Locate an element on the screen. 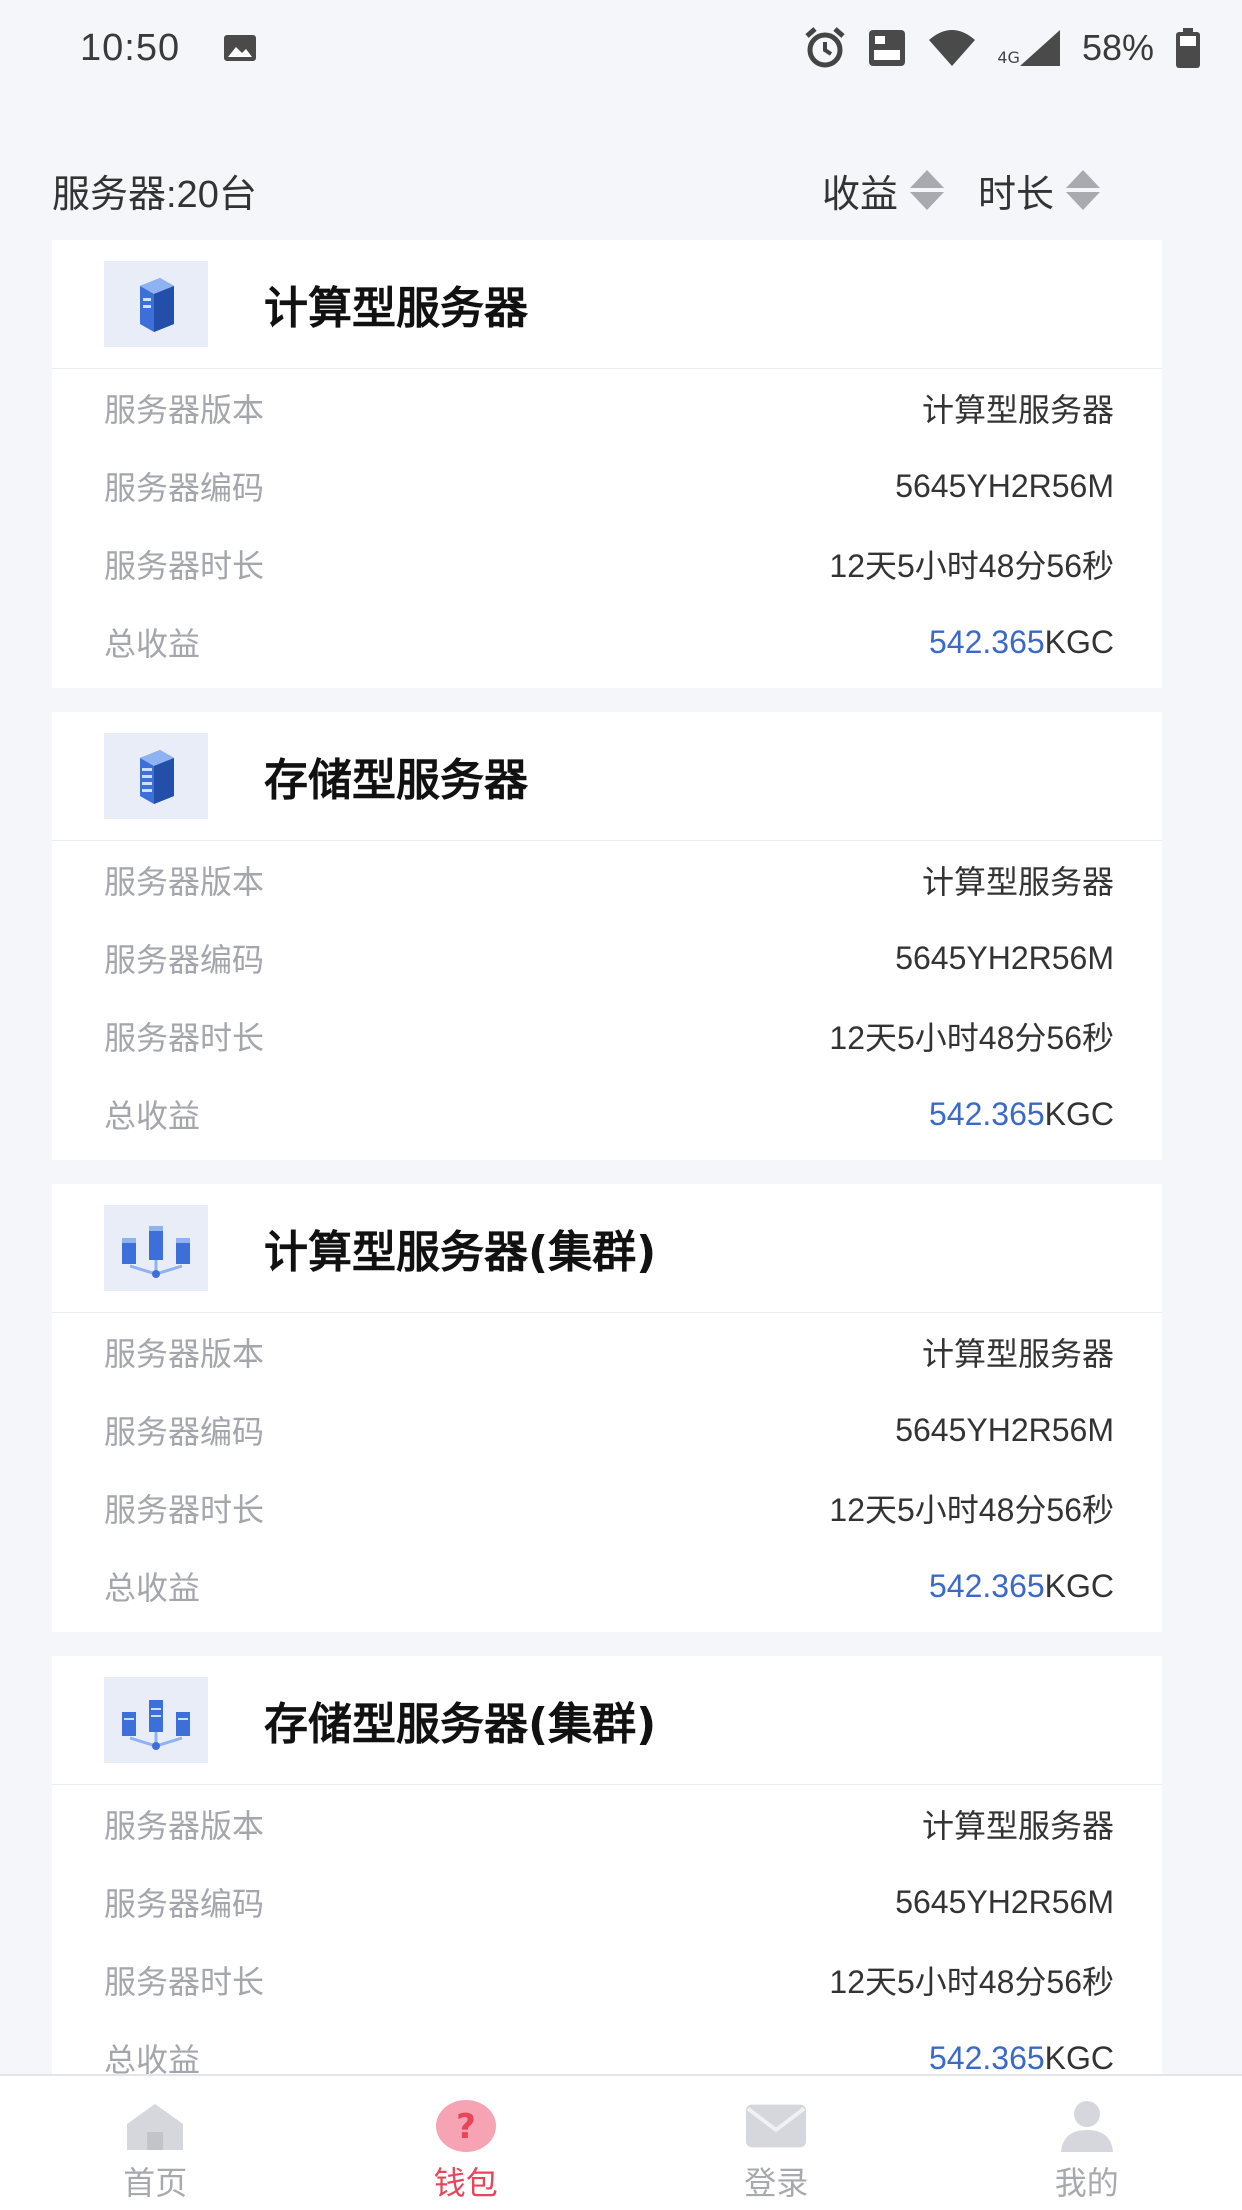 This screenshot has width=1242, height=2210. tab-wallet-label: 钱包 is located at coordinates (466, 2181).